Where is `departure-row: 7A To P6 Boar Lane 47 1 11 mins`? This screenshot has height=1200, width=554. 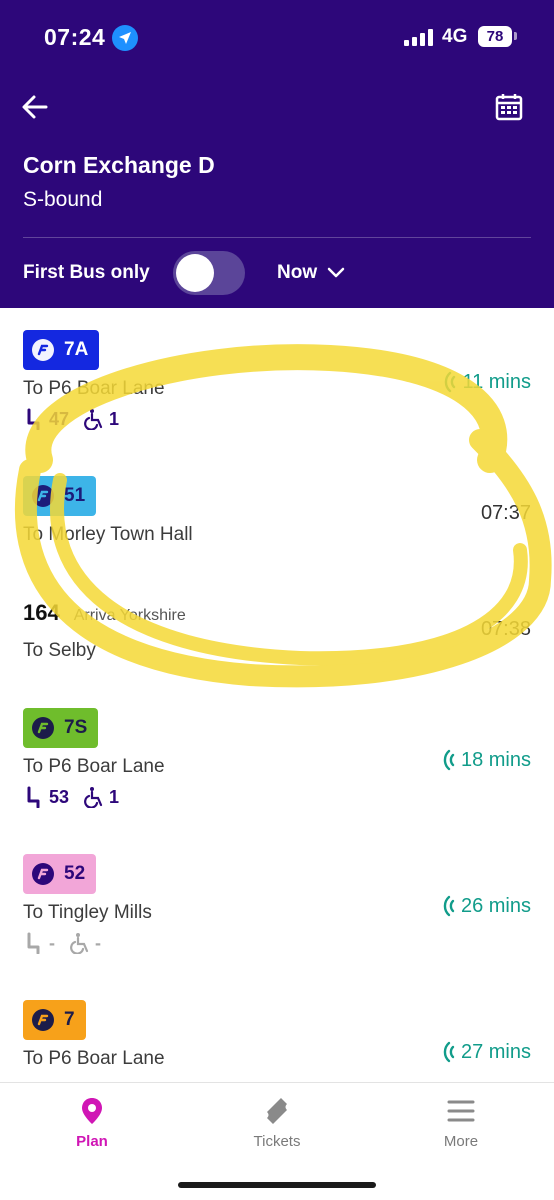 departure-row: 7A To P6 Boar Lane 47 1 11 mins is located at coordinates (277, 381).